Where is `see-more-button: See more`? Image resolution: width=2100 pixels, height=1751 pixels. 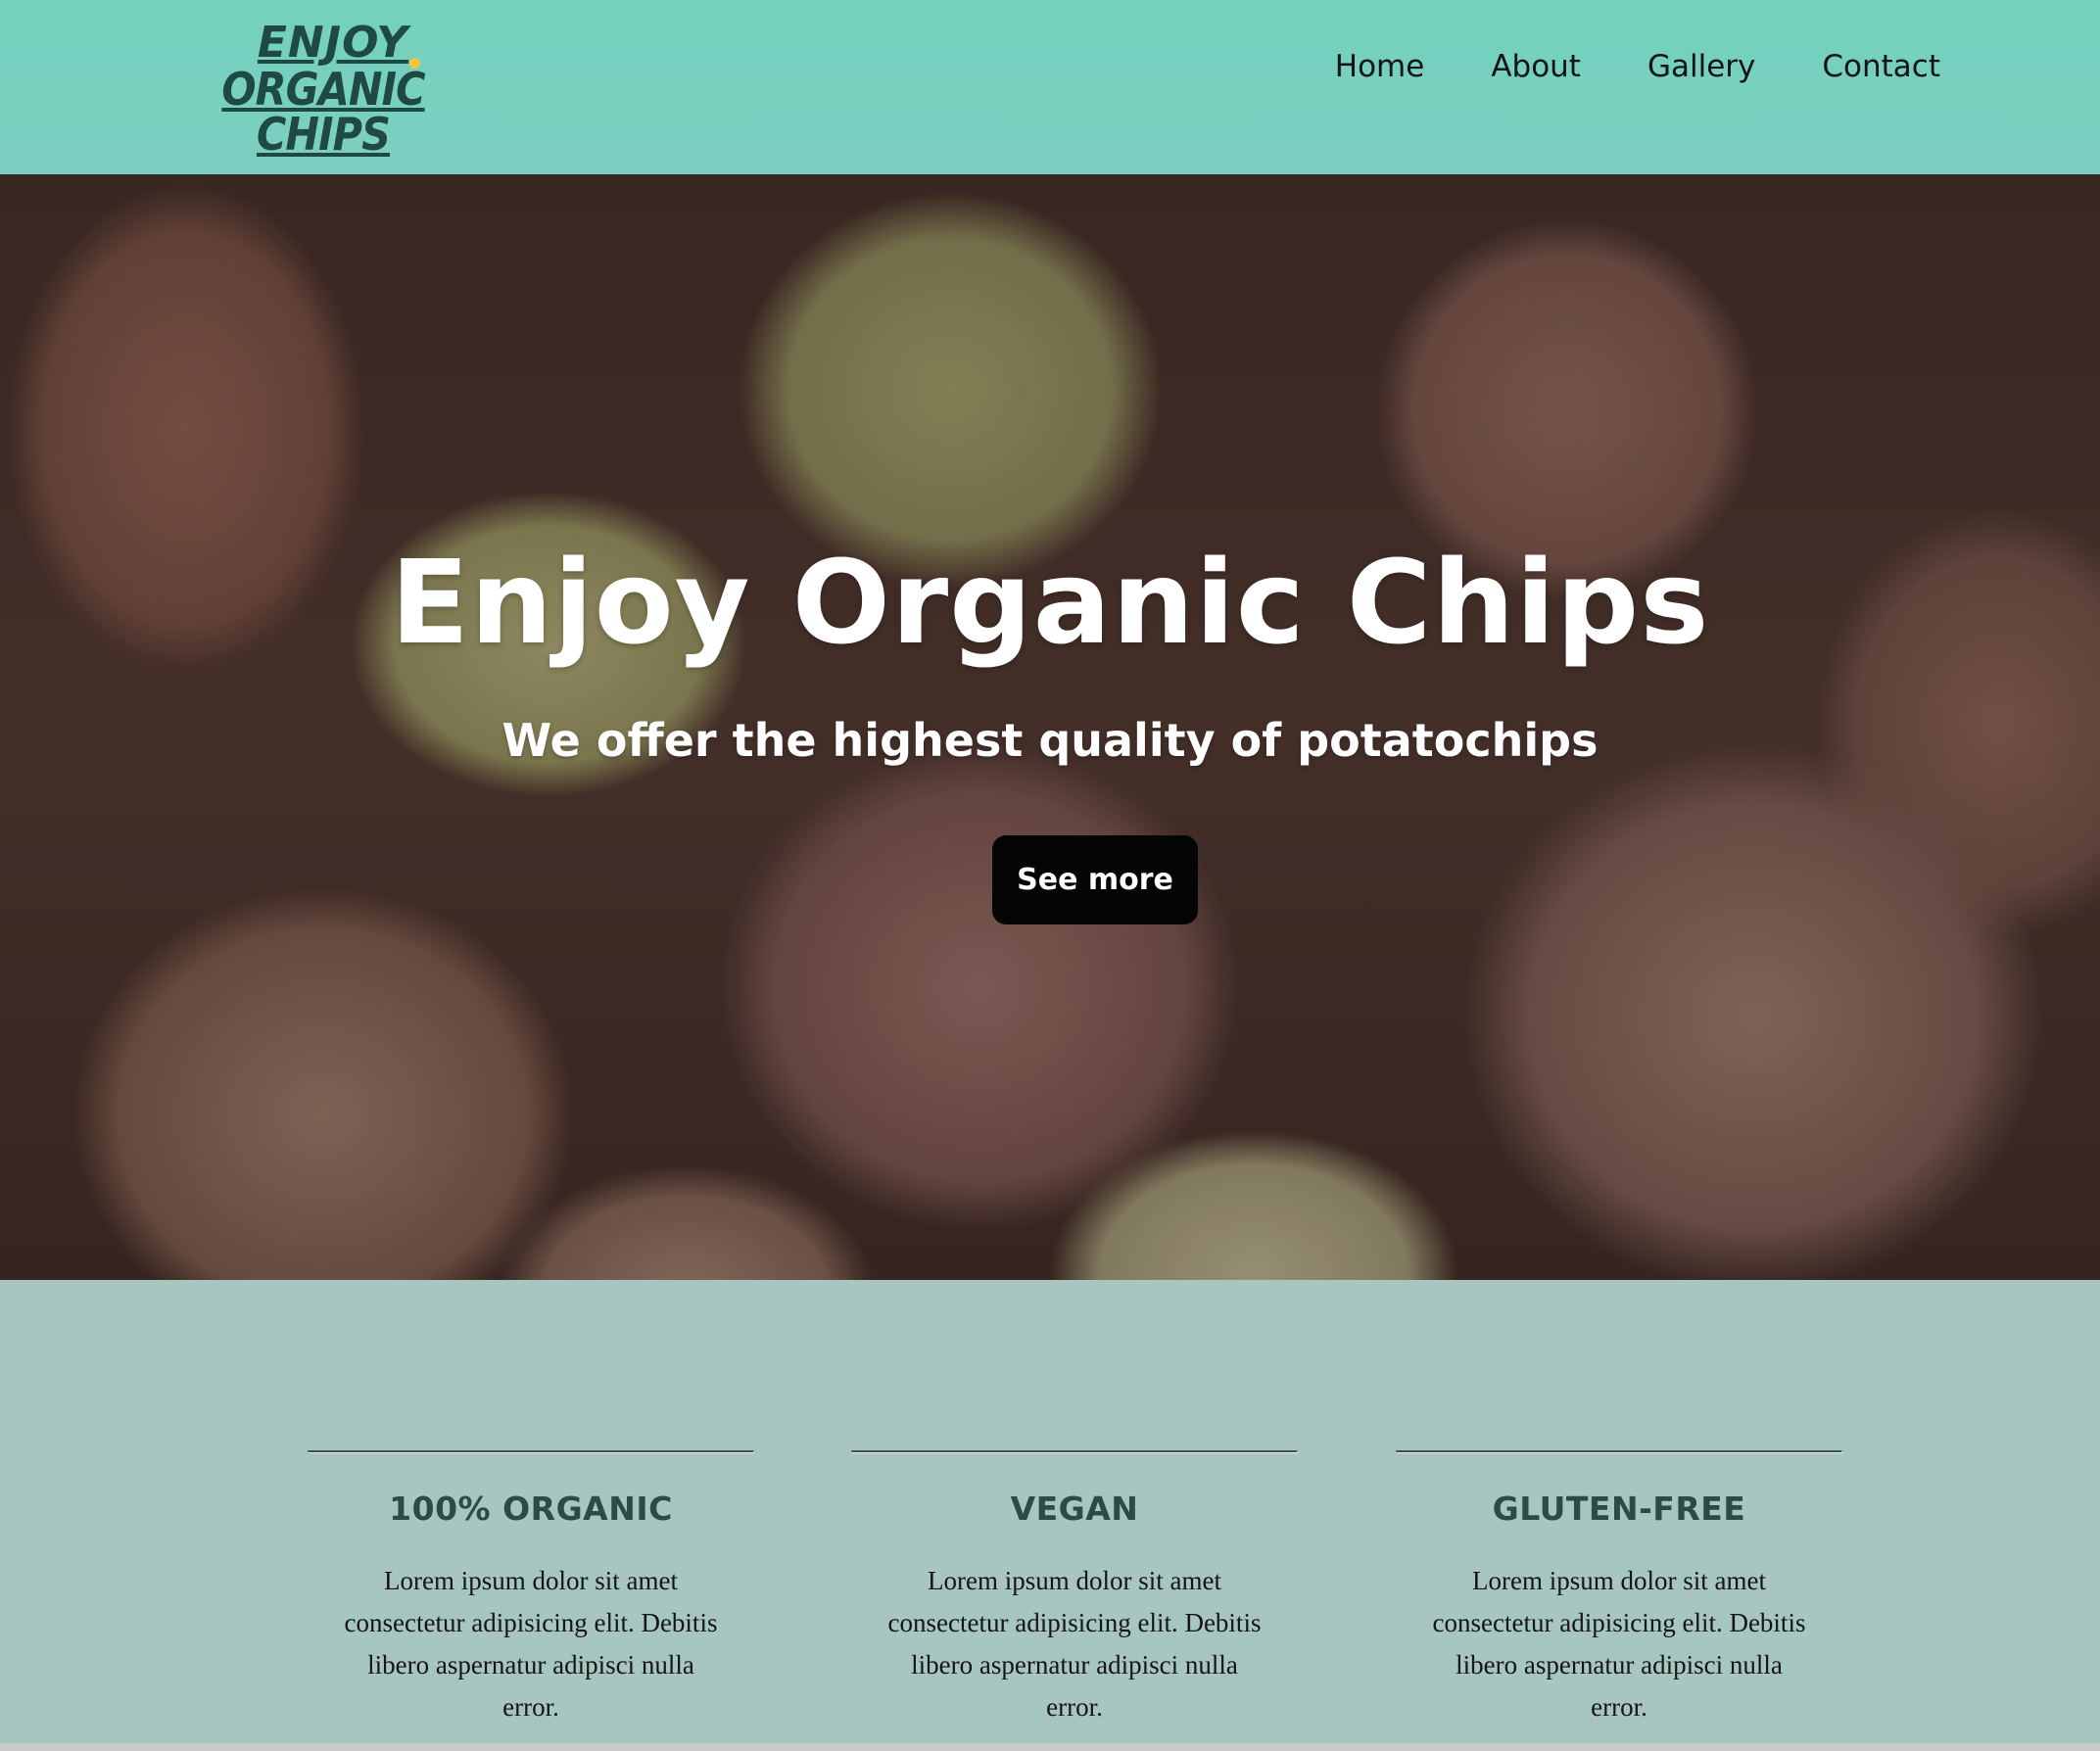
see-more-button: See more is located at coordinates (1095, 880).